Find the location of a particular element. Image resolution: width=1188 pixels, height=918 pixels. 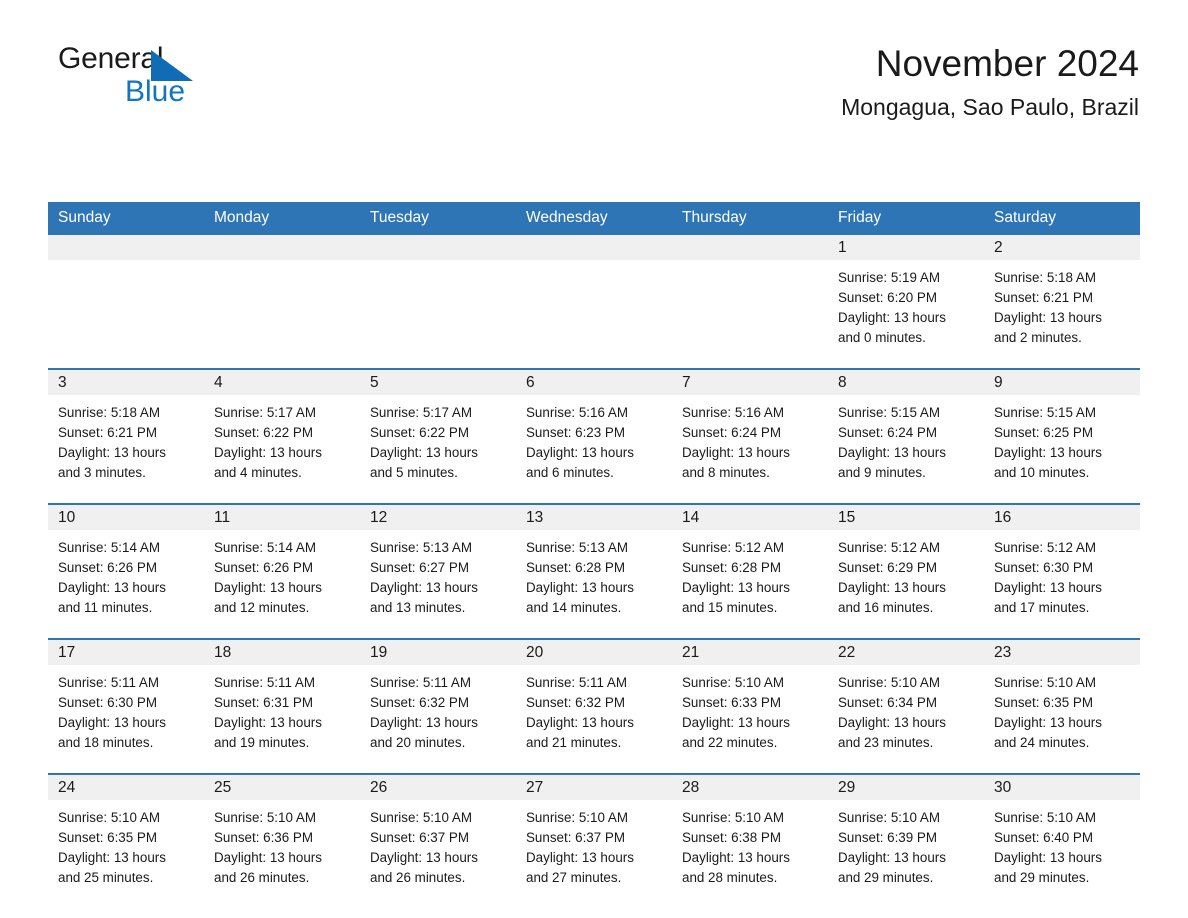

day-number: 17 is located at coordinates (126, 652).